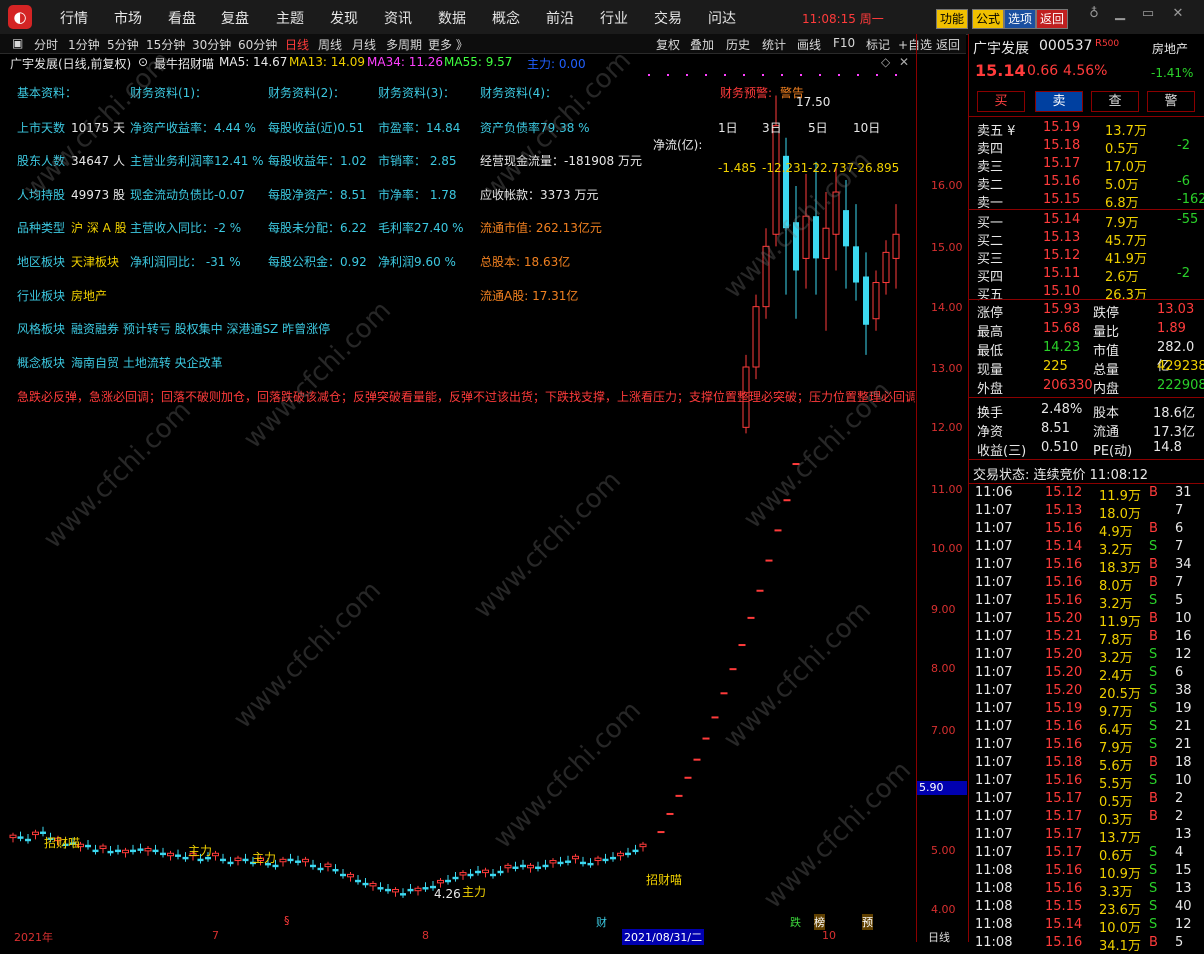  Describe the element at coordinates (1183, 564) in the screenshot. I see `tick-count: 34` at that location.